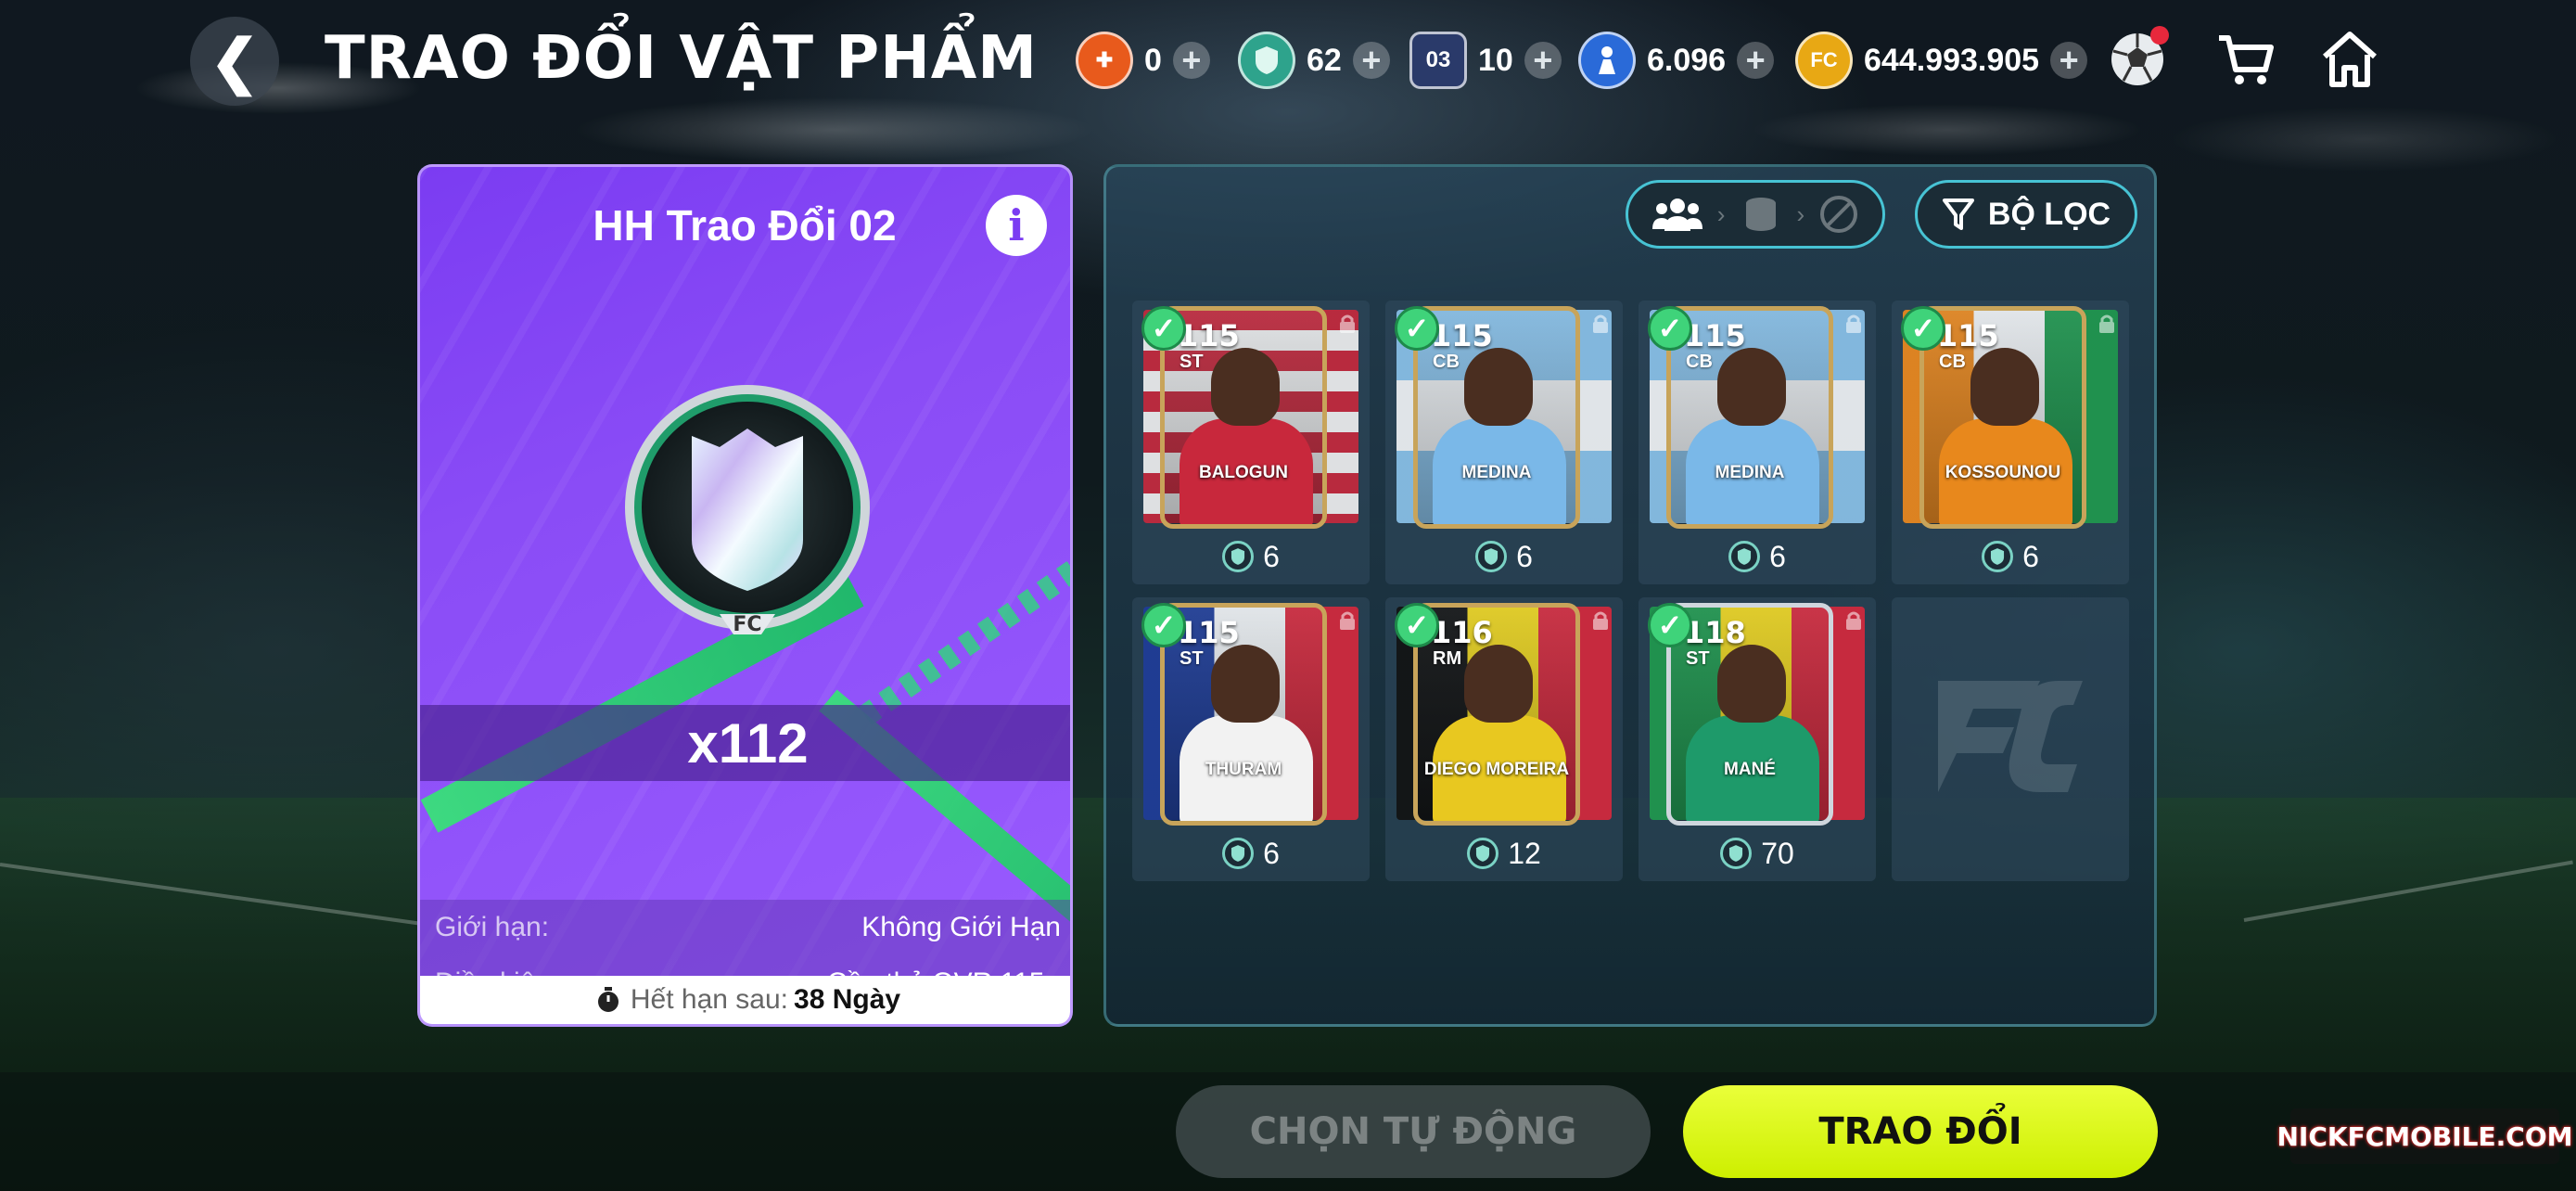 The image size is (2576, 1191). What do you see at coordinates (1371, 60) in the screenshot?
I see `add-shield-button: +` at bounding box center [1371, 60].